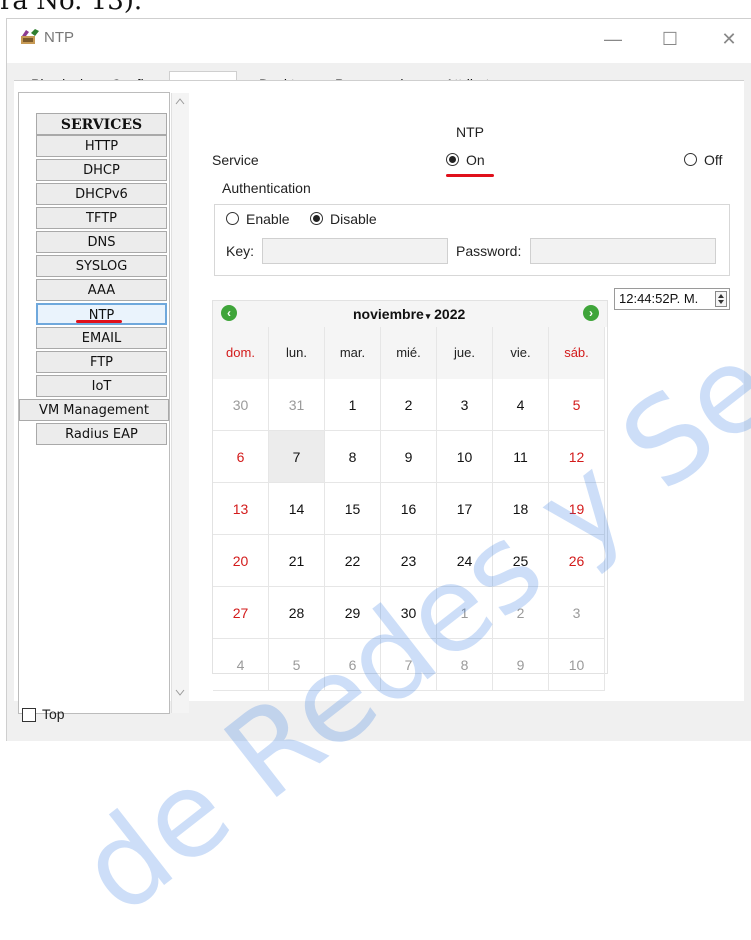 The height and width of the screenshot is (940, 751). What do you see at coordinates (297, 405) in the screenshot?
I see `calendar-day: 31` at bounding box center [297, 405].